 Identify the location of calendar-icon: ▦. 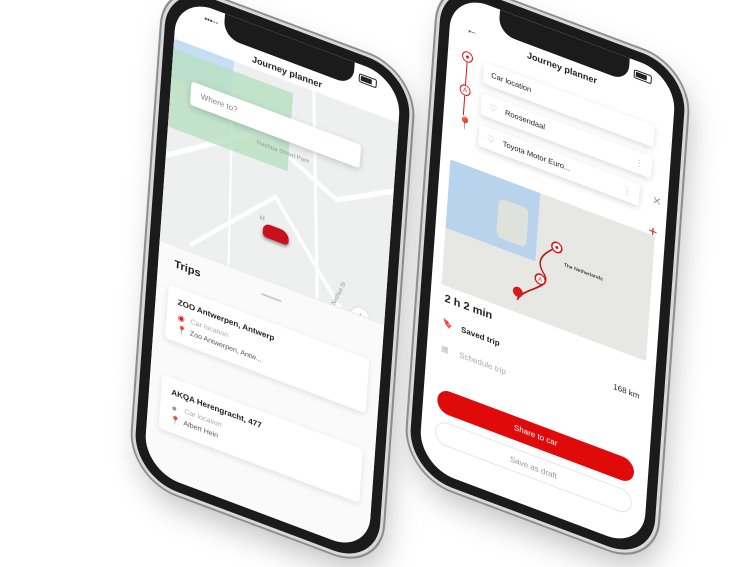
(444, 349).